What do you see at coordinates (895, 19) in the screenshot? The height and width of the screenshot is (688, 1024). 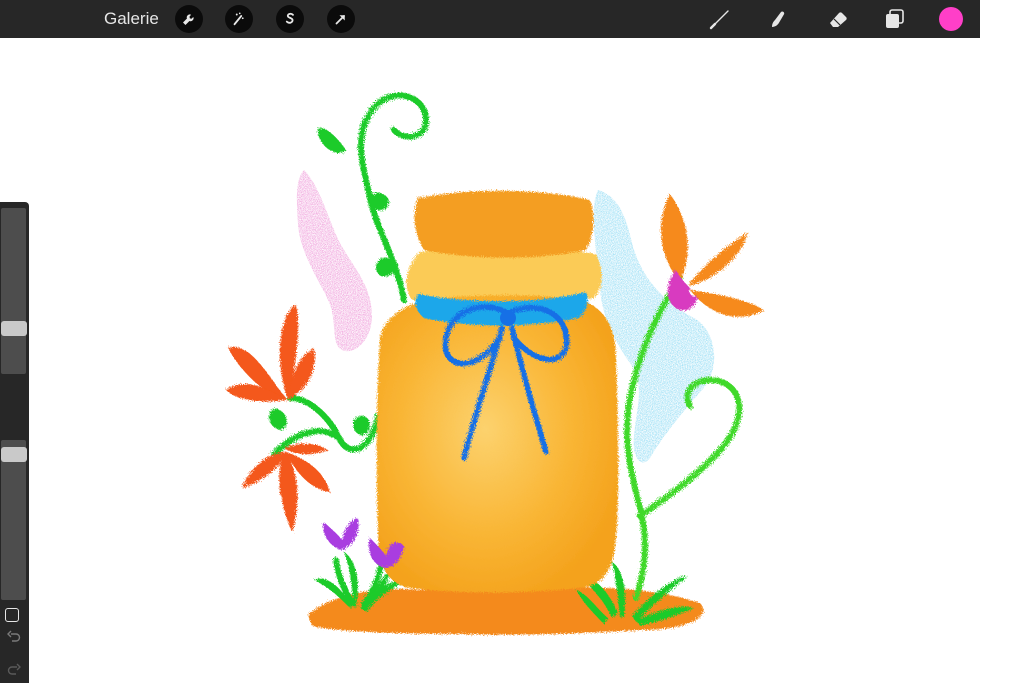 I see `layers-icon` at bounding box center [895, 19].